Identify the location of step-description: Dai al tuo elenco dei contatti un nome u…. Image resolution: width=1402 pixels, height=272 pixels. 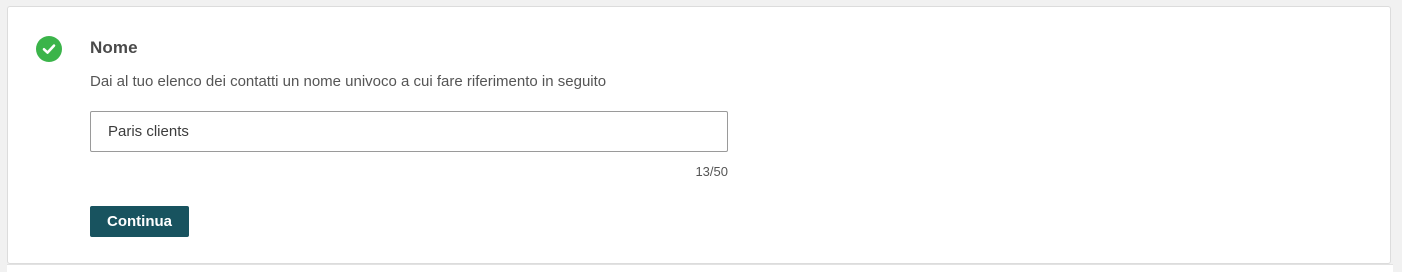
(348, 81).